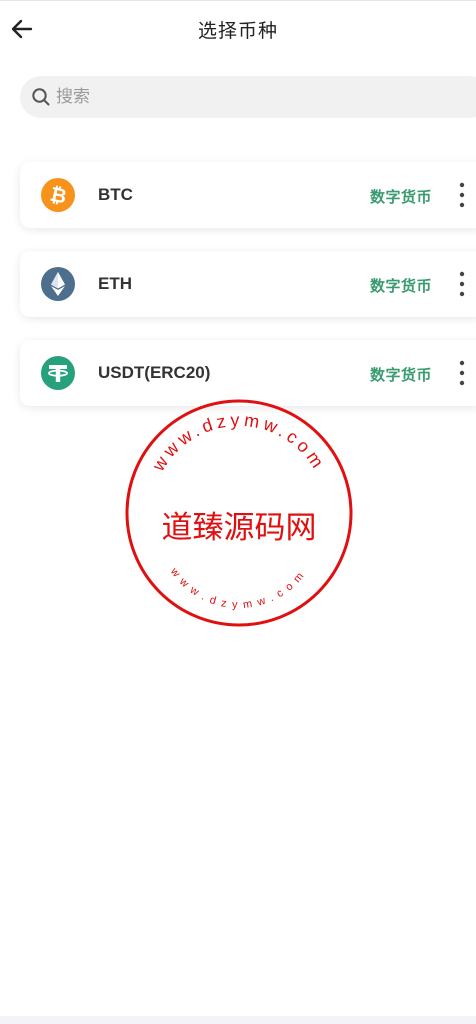 The width and height of the screenshot is (476, 1024). What do you see at coordinates (115, 283) in the screenshot?
I see `coin-name: ETH` at bounding box center [115, 283].